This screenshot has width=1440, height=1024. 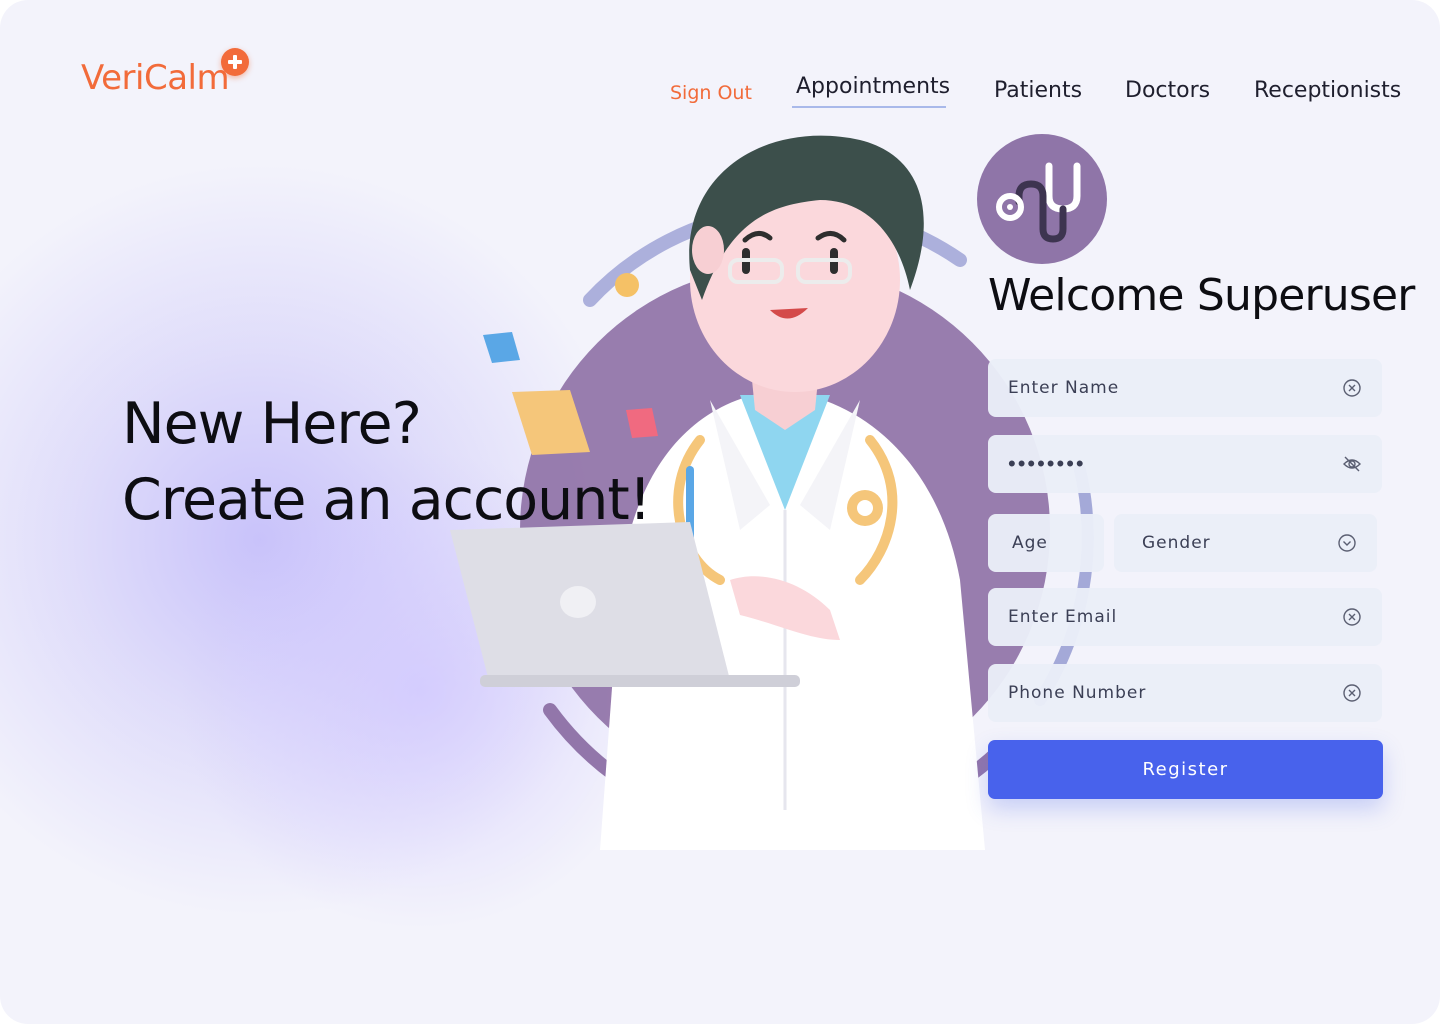 What do you see at coordinates (1352, 464) in the screenshot?
I see `eye-off-icon` at bounding box center [1352, 464].